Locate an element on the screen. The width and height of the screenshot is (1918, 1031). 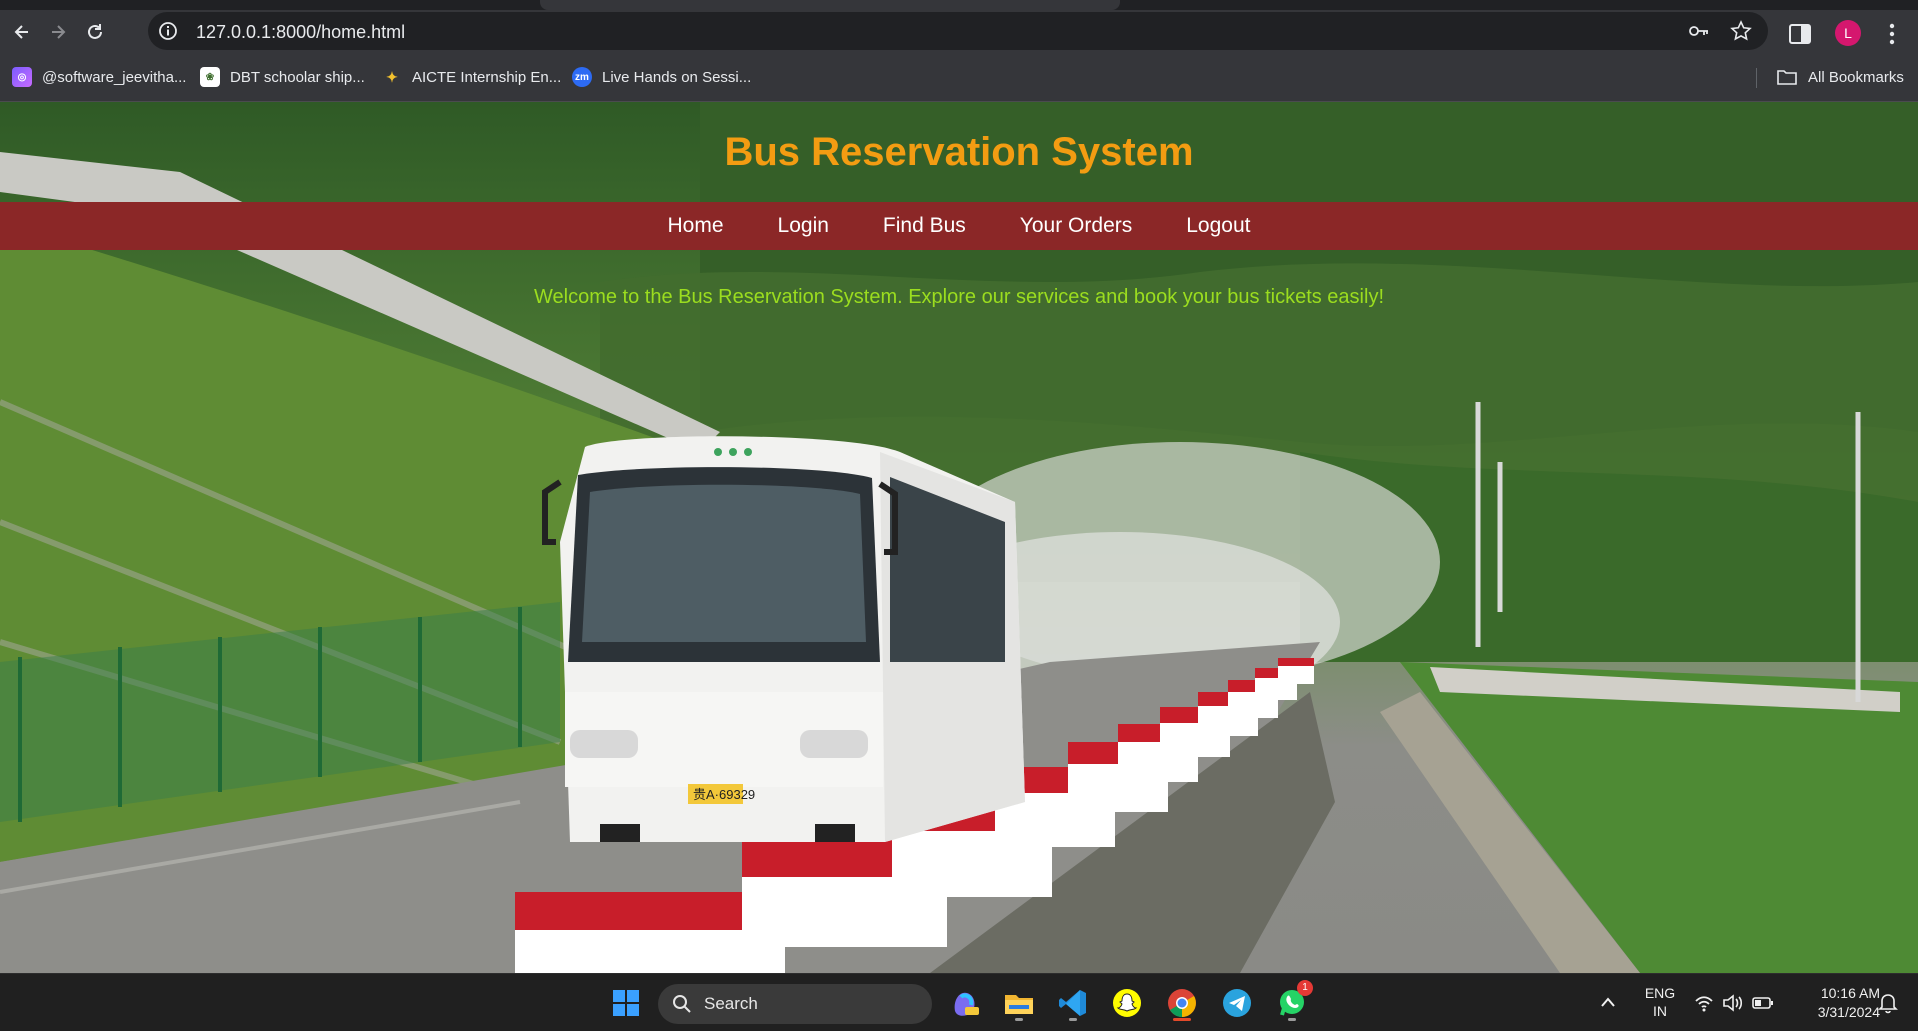
url-text: 127.0.0.1:8000/home.html is located at coordinates (300, 32).